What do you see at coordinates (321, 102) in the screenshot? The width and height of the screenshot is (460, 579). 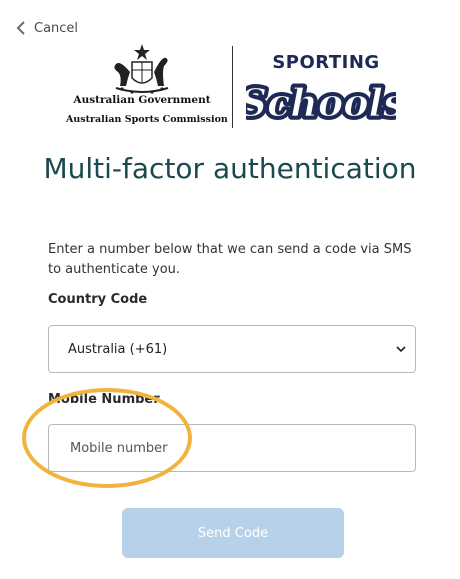 I see `schools-logo-text: Schools` at bounding box center [321, 102].